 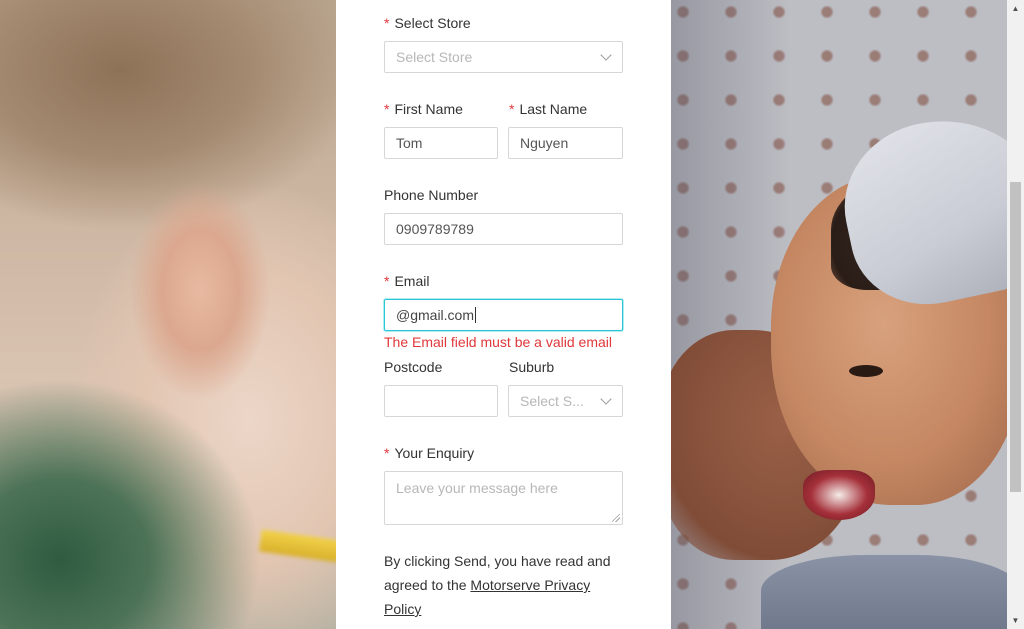 What do you see at coordinates (428, 109) in the screenshot?
I see `first-name-label: First Name` at bounding box center [428, 109].